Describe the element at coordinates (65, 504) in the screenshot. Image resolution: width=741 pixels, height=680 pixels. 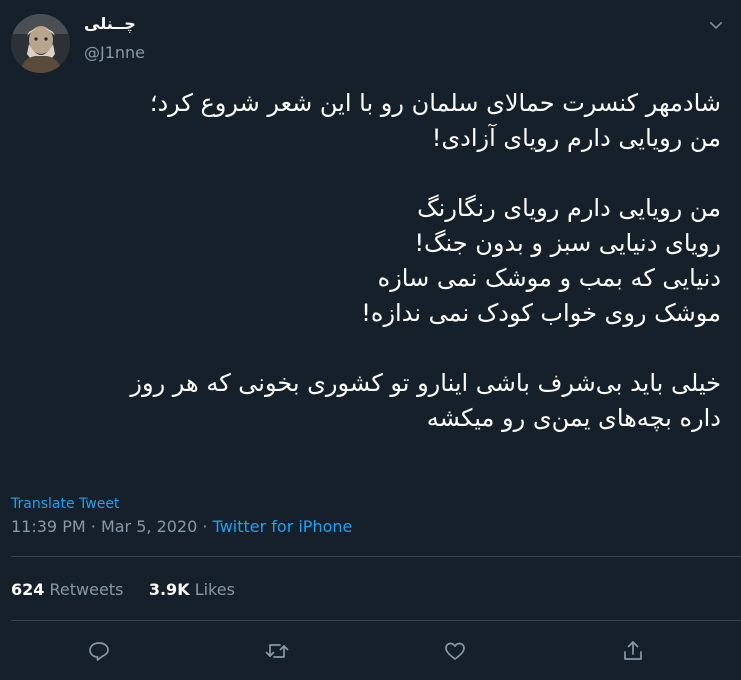
I see `translate-tweet-link: Translate Tweet` at that location.